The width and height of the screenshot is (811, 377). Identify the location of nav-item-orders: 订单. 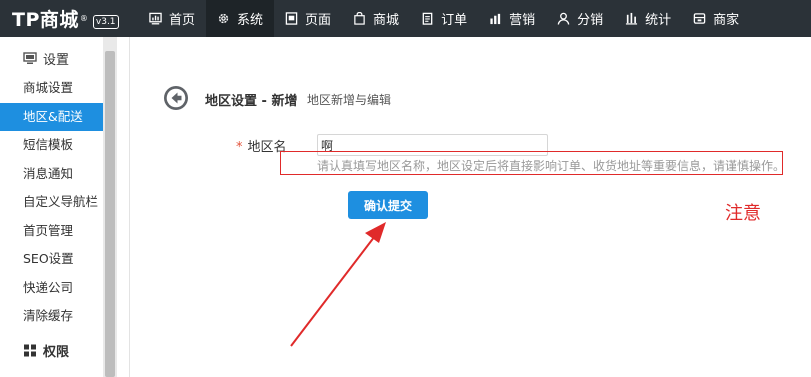
(444, 18).